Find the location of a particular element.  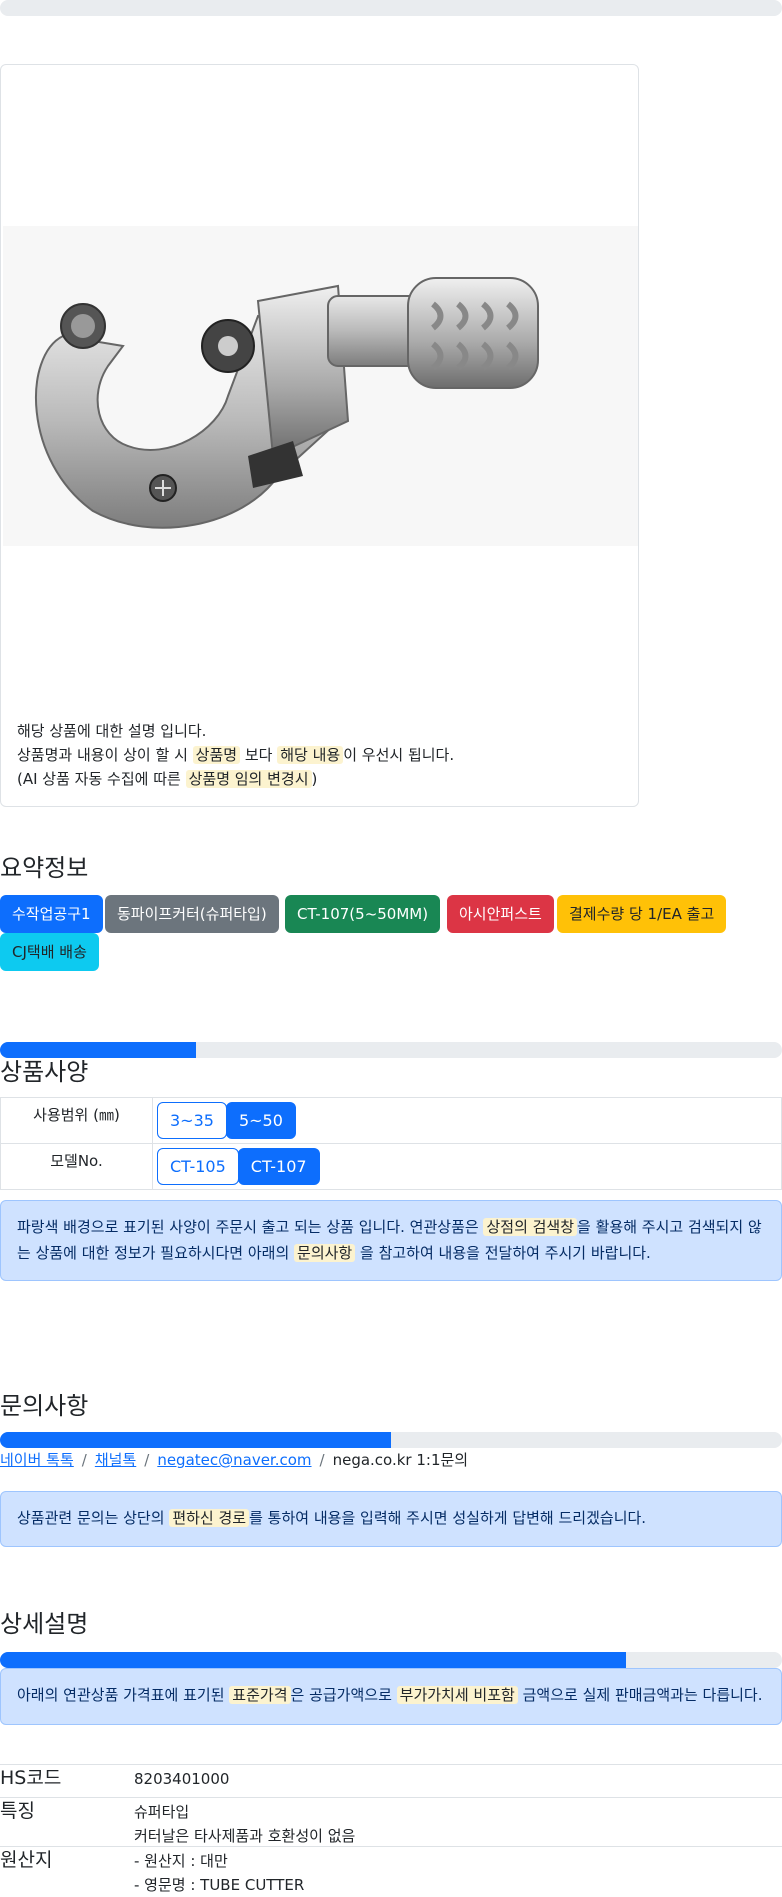

detail-value-line: 8203401000 is located at coordinates (182, 1779).